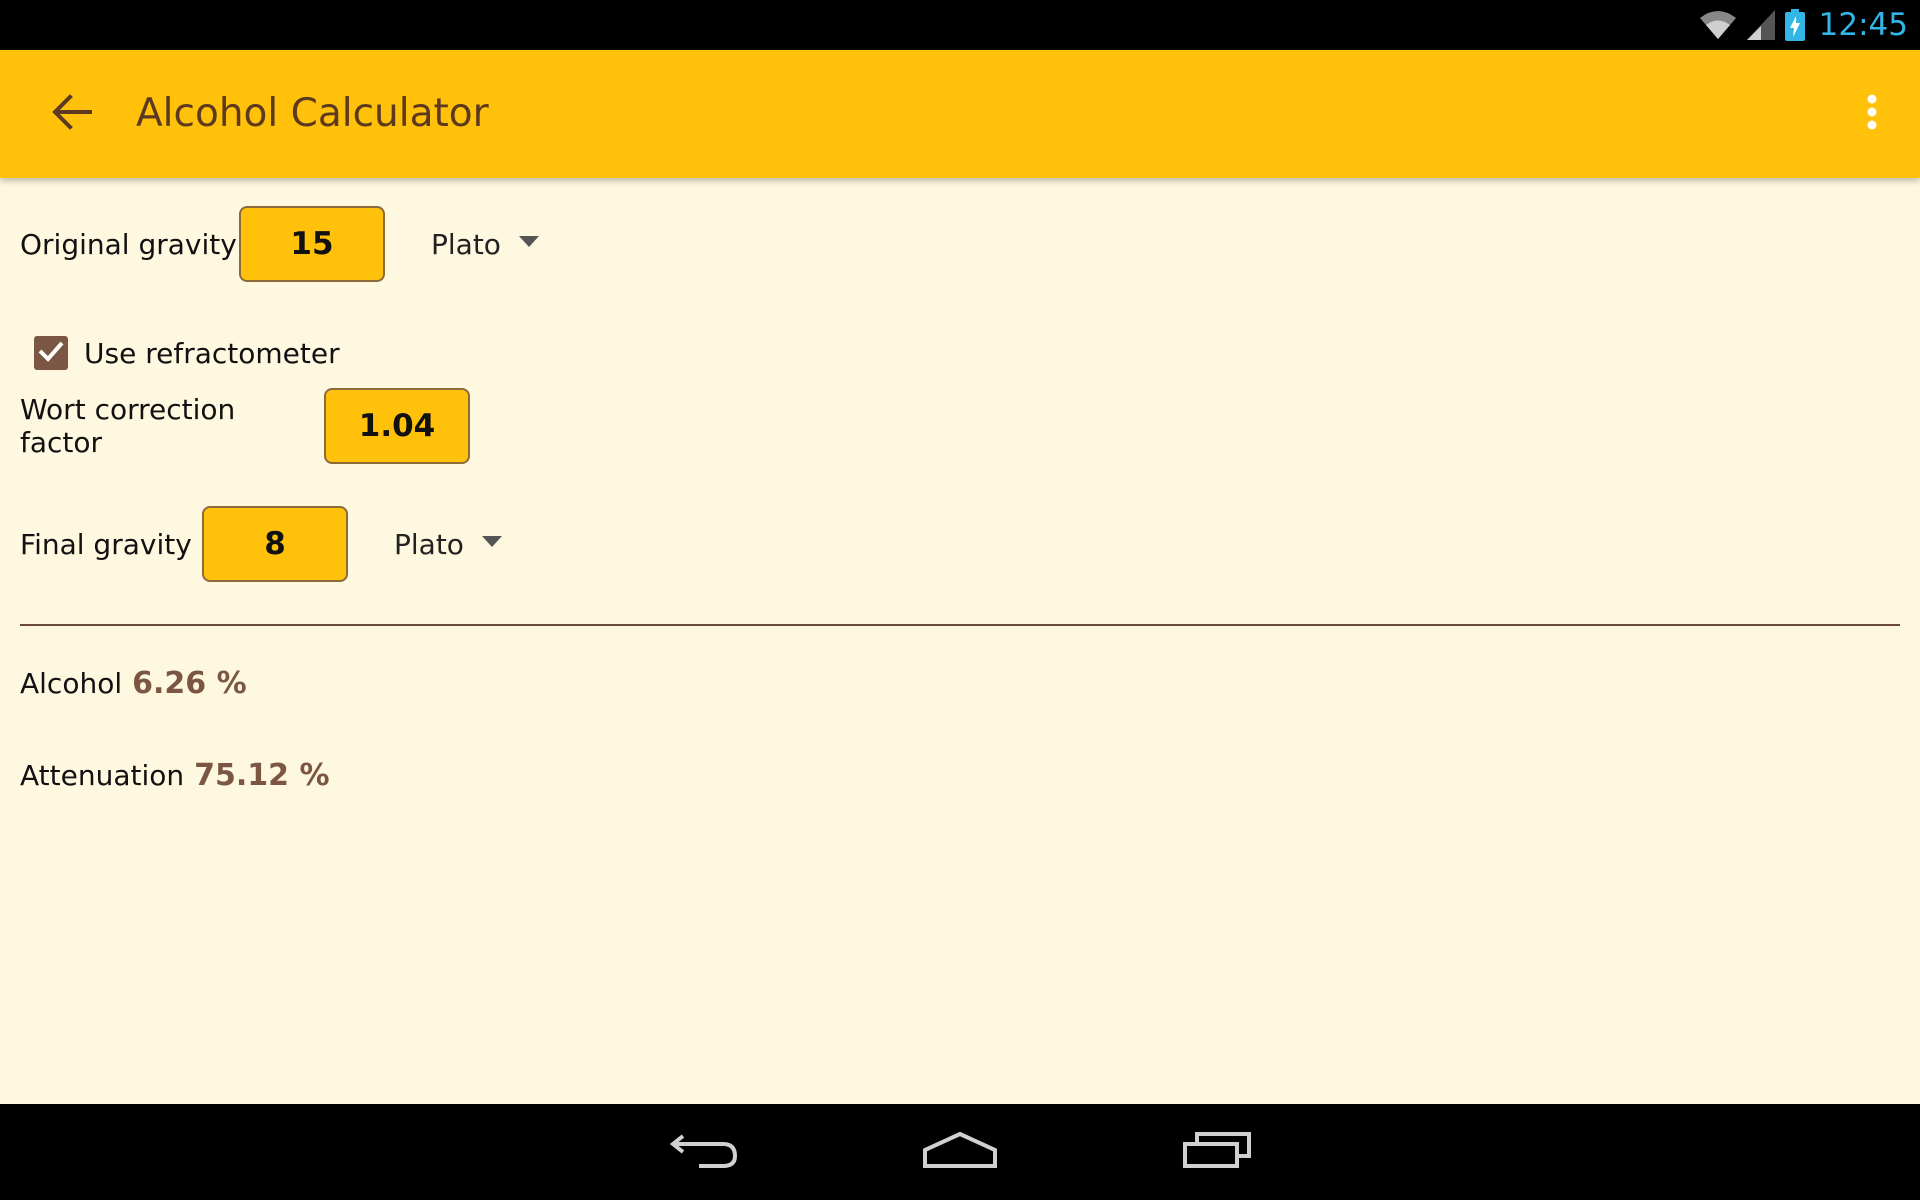 The width and height of the screenshot is (1920, 1200). What do you see at coordinates (1760, 25) in the screenshot?
I see `cell-signal-icon` at bounding box center [1760, 25].